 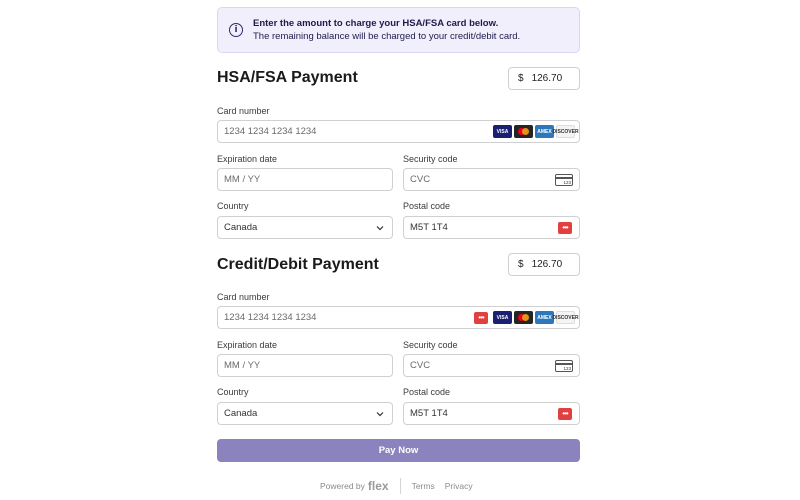 What do you see at coordinates (298, 264) in the screenshot?
I see `credit-section-title: Credit/Debit Payment` at bounding box center [298, 264].